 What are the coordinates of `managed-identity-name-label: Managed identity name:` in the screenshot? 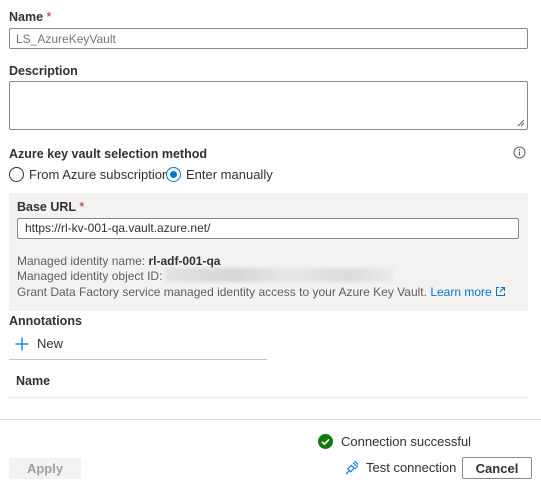 It's located at (81, 261).